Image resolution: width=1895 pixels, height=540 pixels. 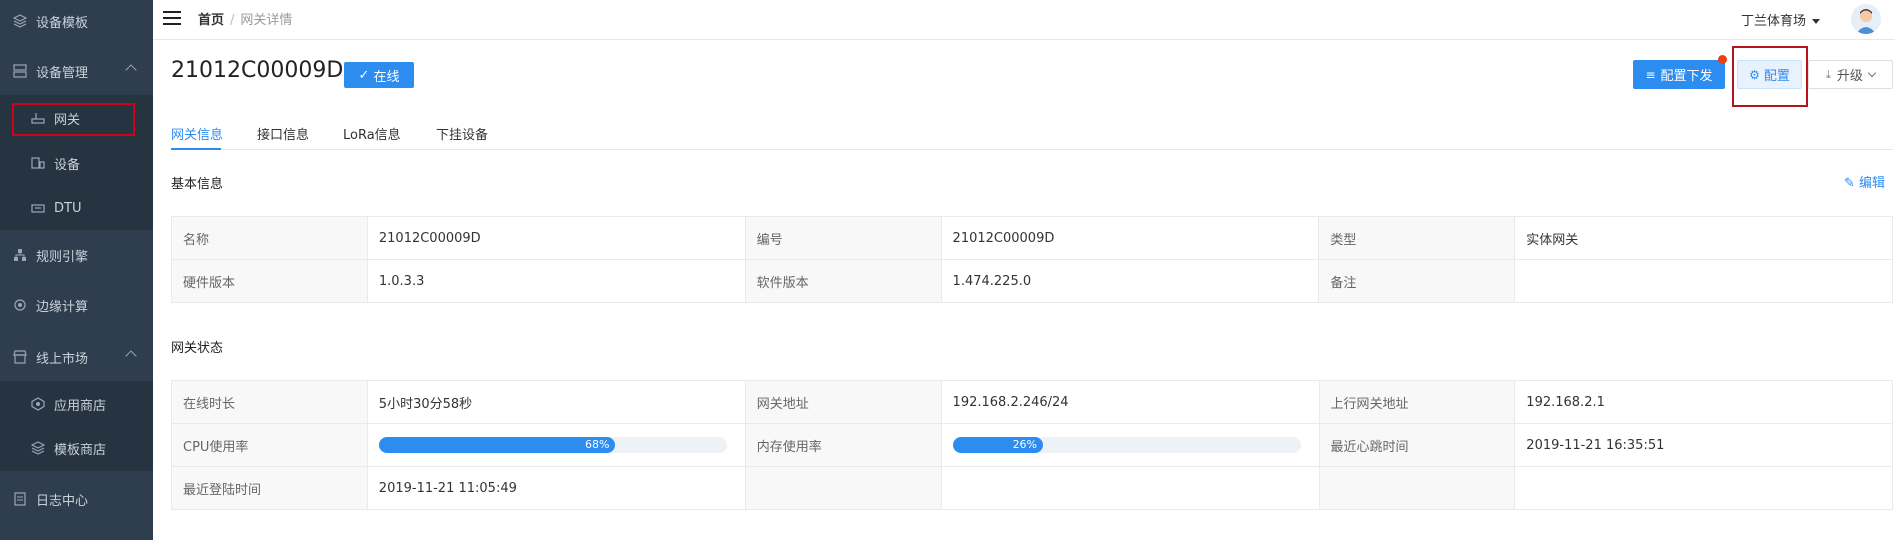 What do you see at coordinates (283, 137) in the screenshot?
I see `tab-interface-info: 接口信息` at bounding box center [283, 137].